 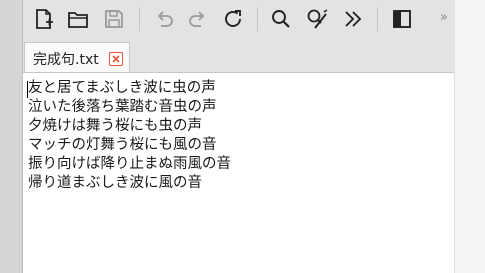 I want to click on open-button, so click(x=78, y=19).